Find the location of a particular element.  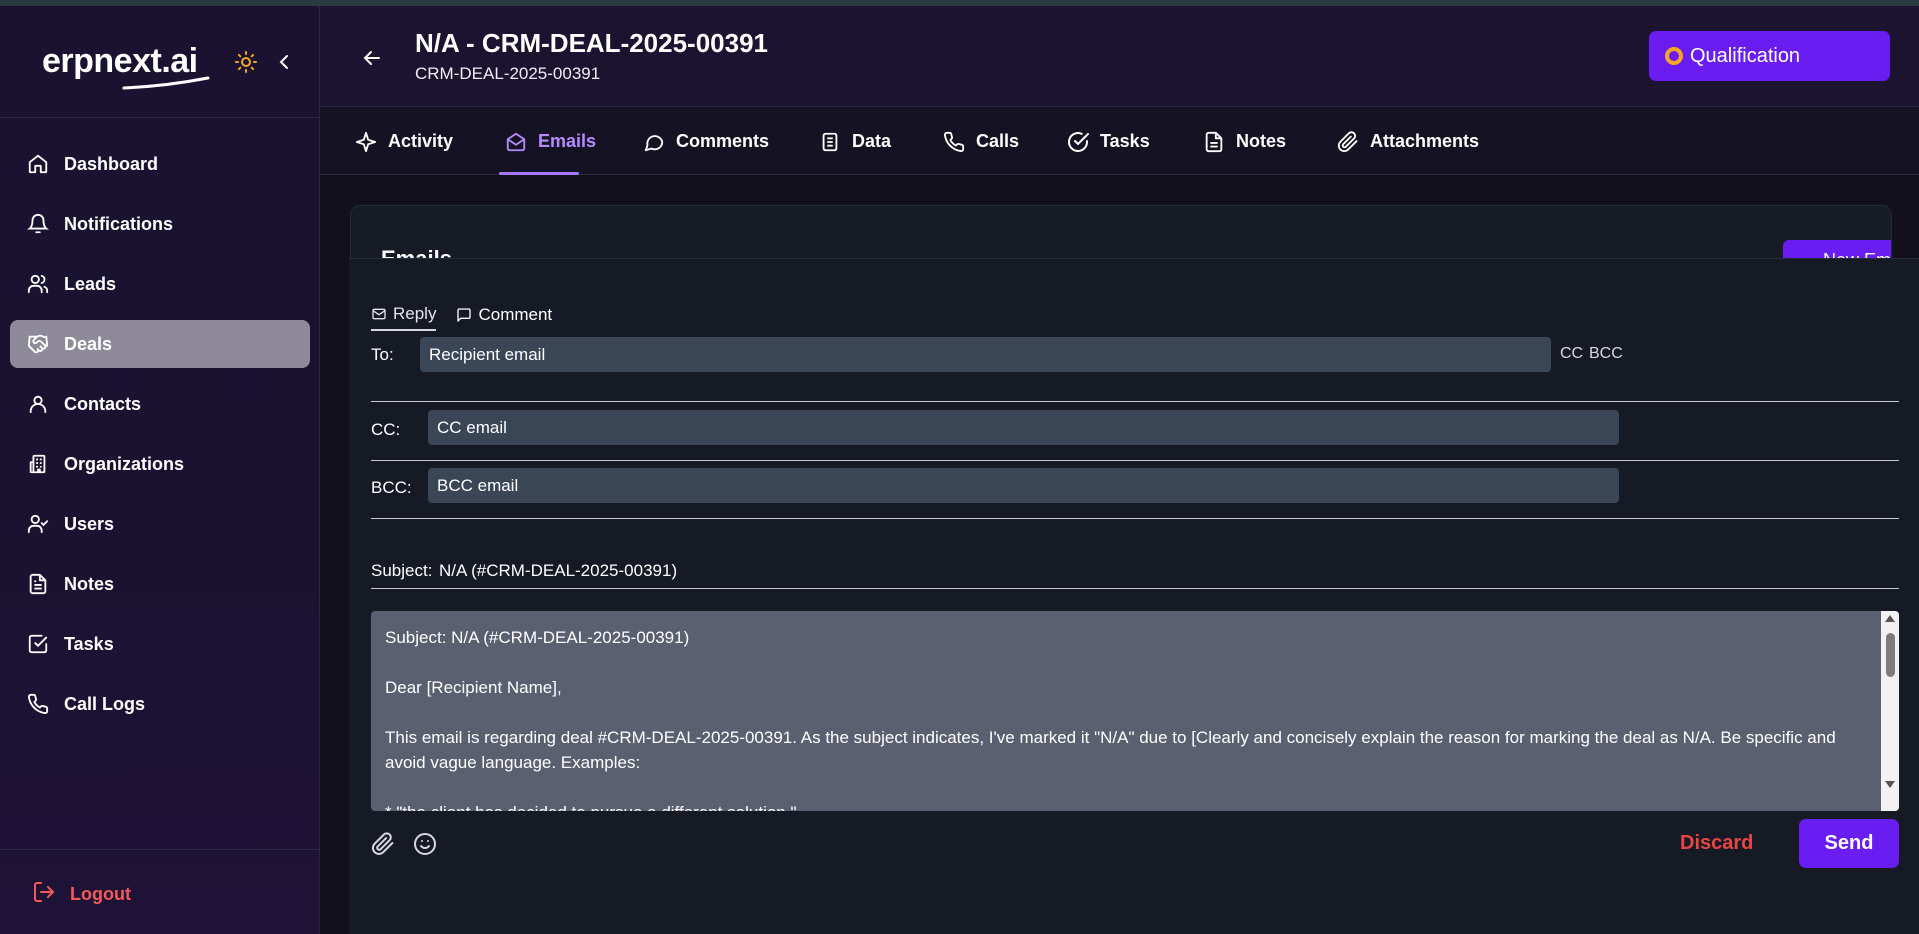

mail-icon is located at coordinates (379, 314).